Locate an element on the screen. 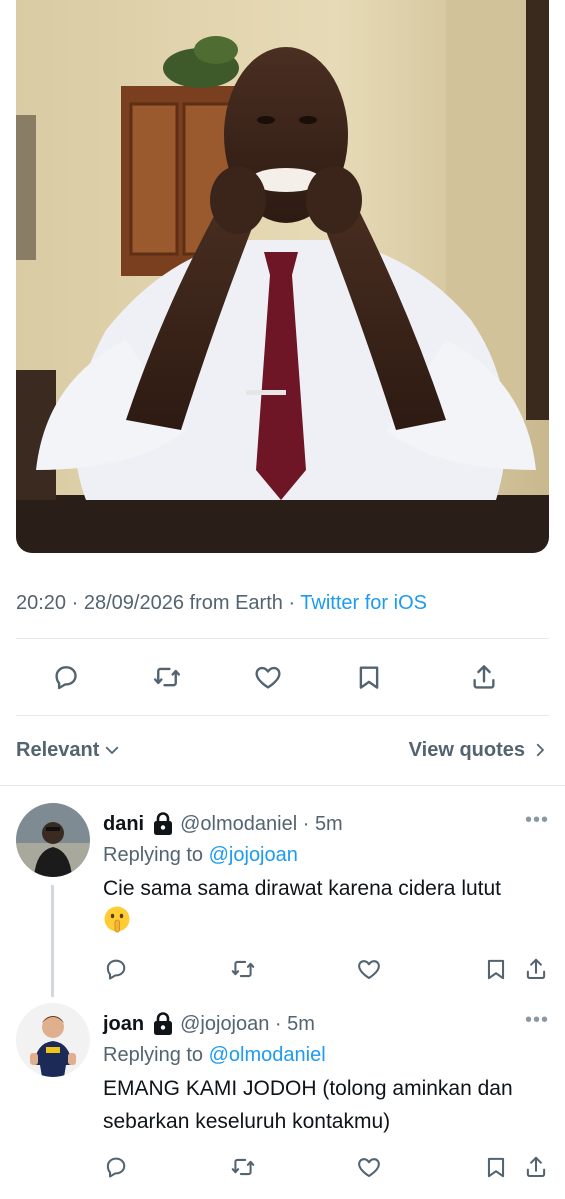 This screenshot has width=565, height=1199. tweet-time: 20:20 is located at coordinates (41, 603).